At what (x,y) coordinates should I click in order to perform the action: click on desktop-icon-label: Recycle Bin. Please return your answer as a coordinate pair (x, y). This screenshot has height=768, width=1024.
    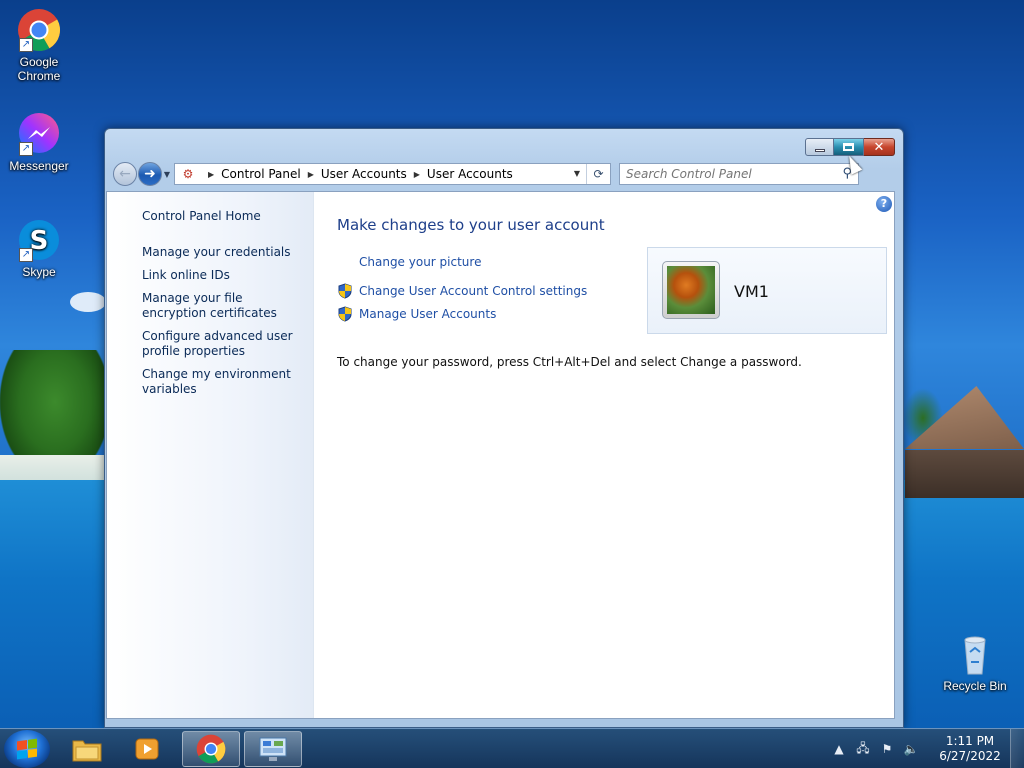
    Looking at the image, I should click on (975, 686).